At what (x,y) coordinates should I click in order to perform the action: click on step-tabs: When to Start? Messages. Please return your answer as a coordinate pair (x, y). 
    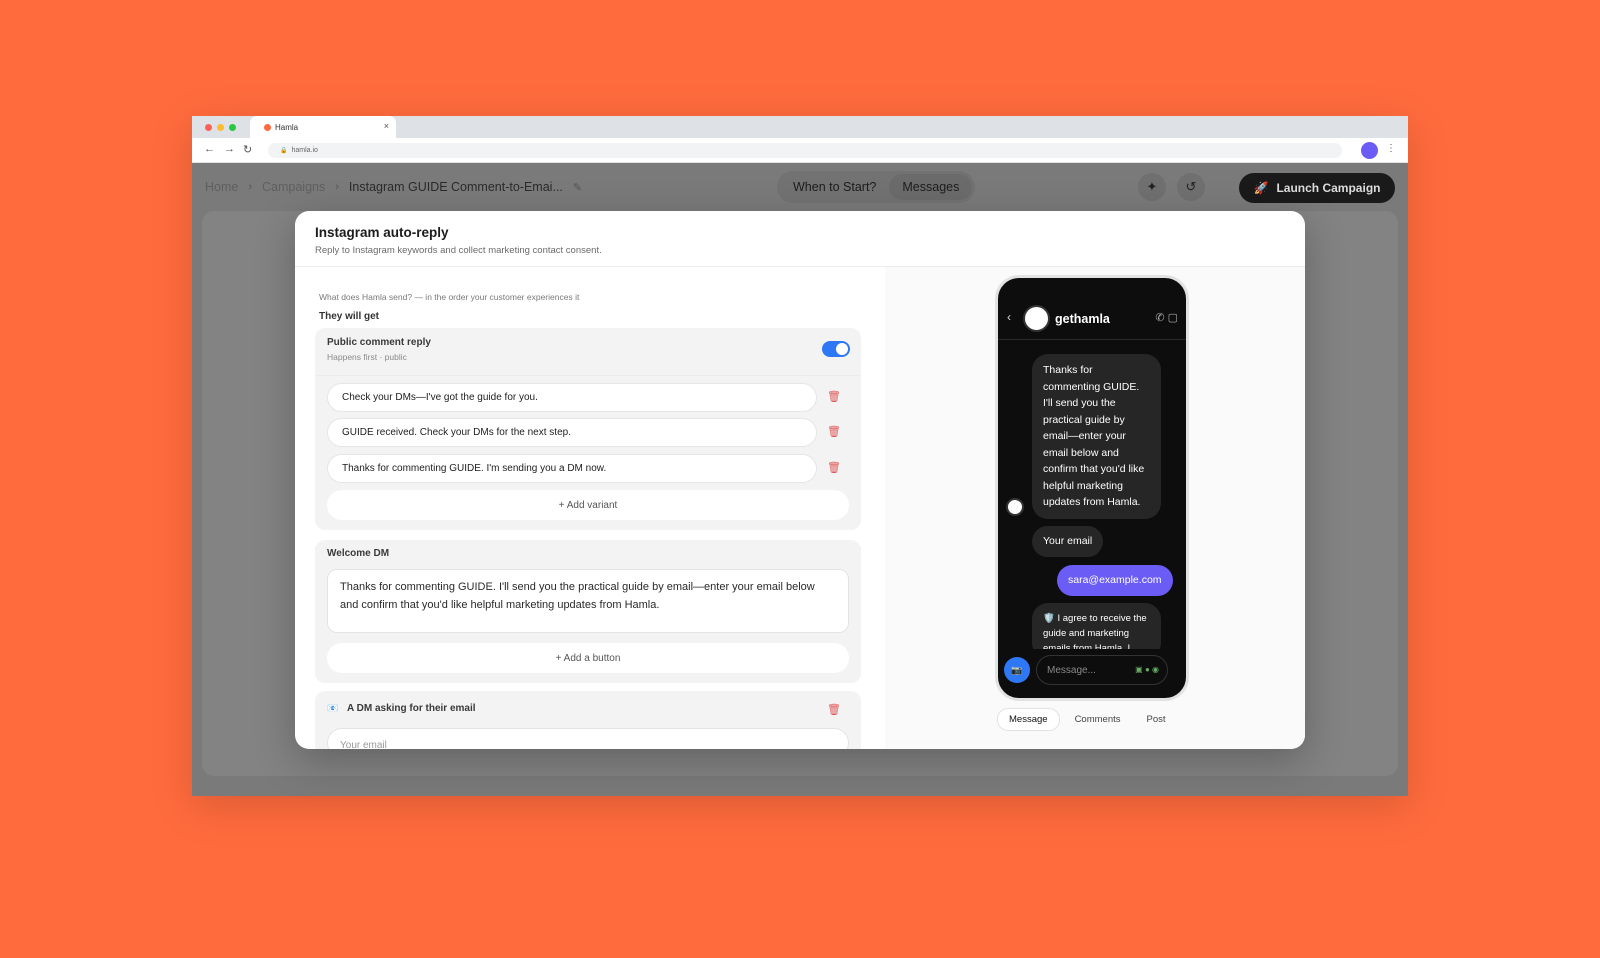
    Looking at the image, I should click on (876, 187).